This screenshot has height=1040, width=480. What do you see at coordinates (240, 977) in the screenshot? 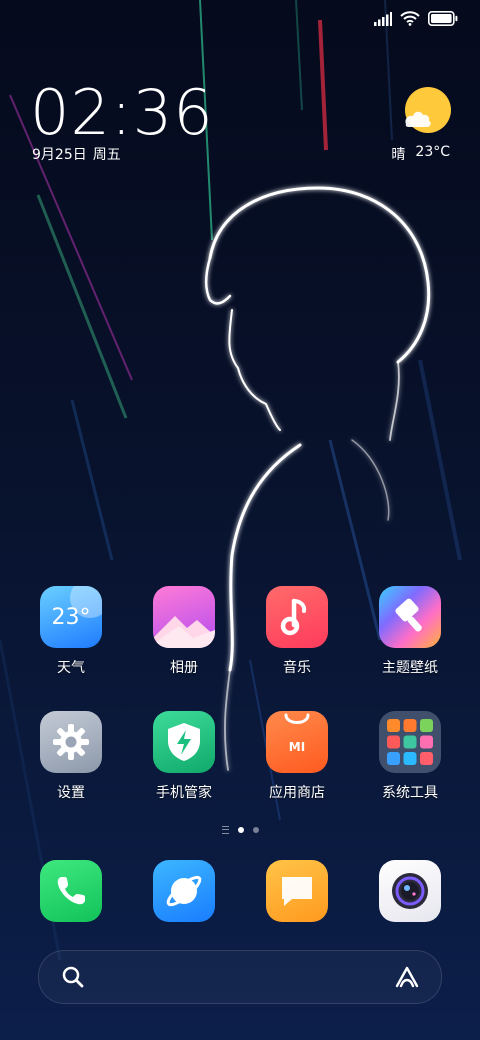
I see `search-bar` at bounding box center [240, 977].